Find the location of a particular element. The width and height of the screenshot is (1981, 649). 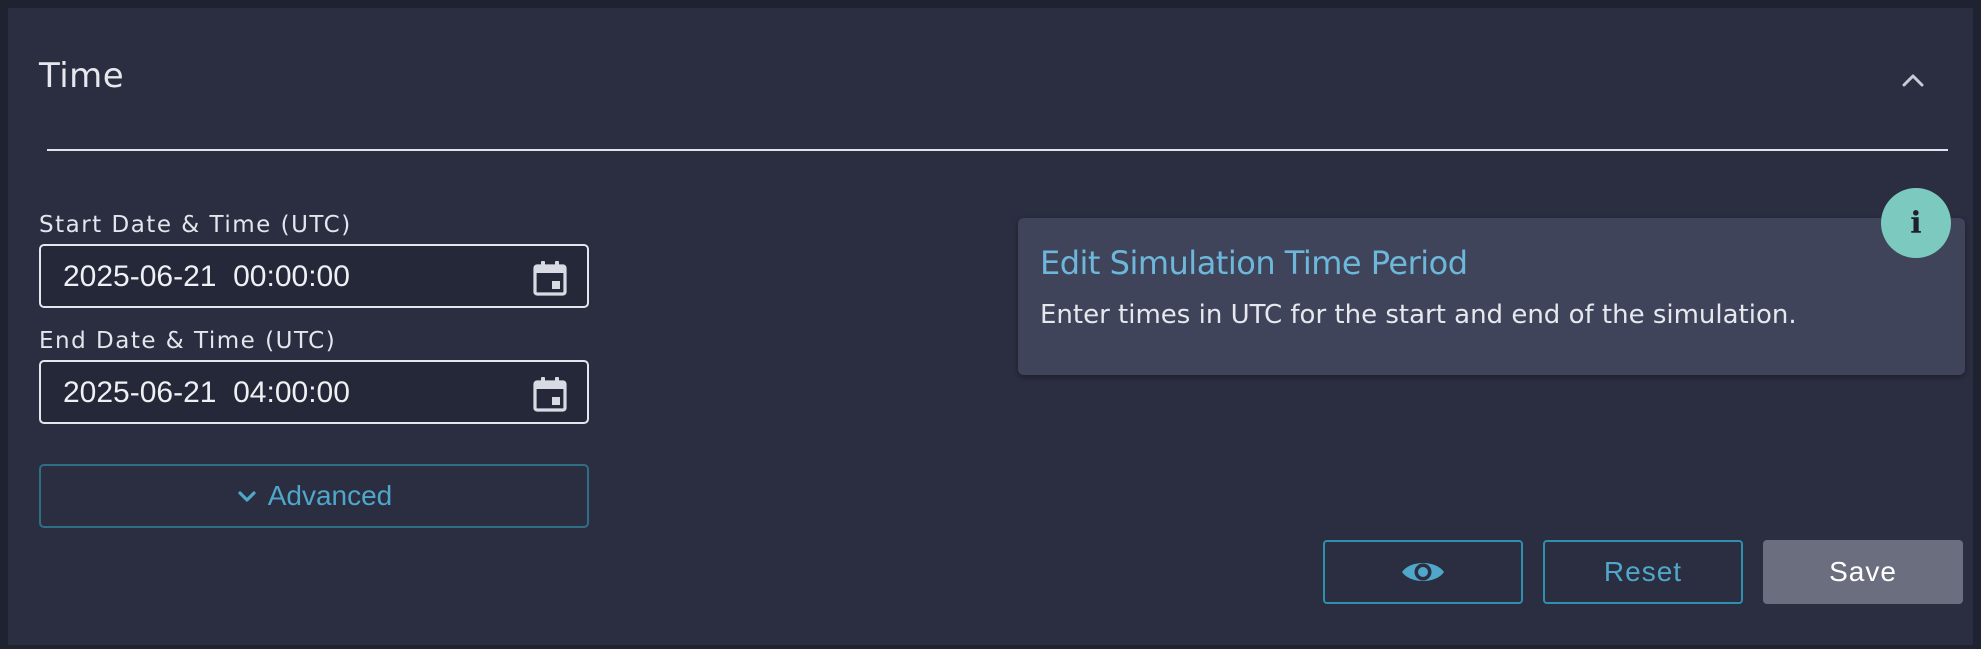

collapse-button is located at coordinates (1913, 80).